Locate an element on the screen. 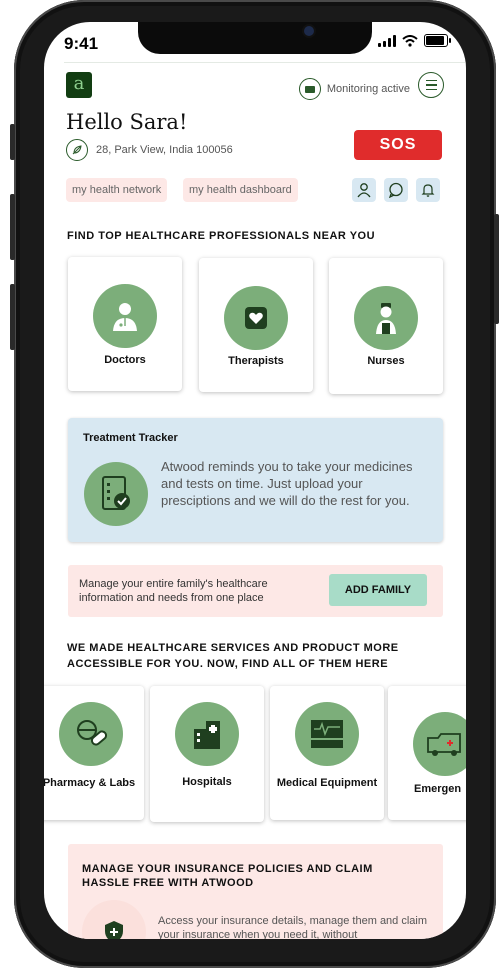 This screenshot has height=970, width=500. profile-button is located at coordinates (364, 190).